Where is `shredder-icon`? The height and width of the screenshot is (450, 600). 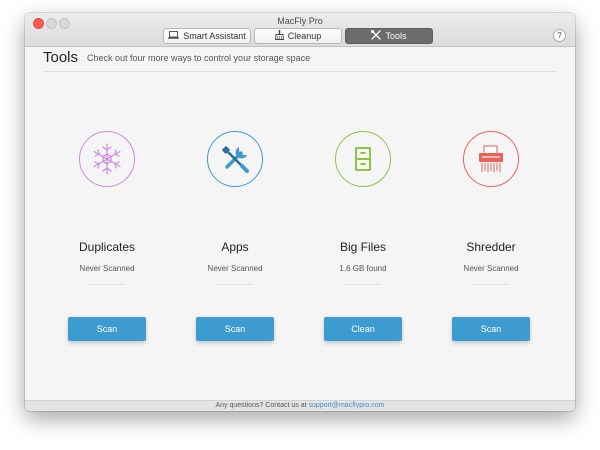
shredder-icon is located at coordinates (491, 159).